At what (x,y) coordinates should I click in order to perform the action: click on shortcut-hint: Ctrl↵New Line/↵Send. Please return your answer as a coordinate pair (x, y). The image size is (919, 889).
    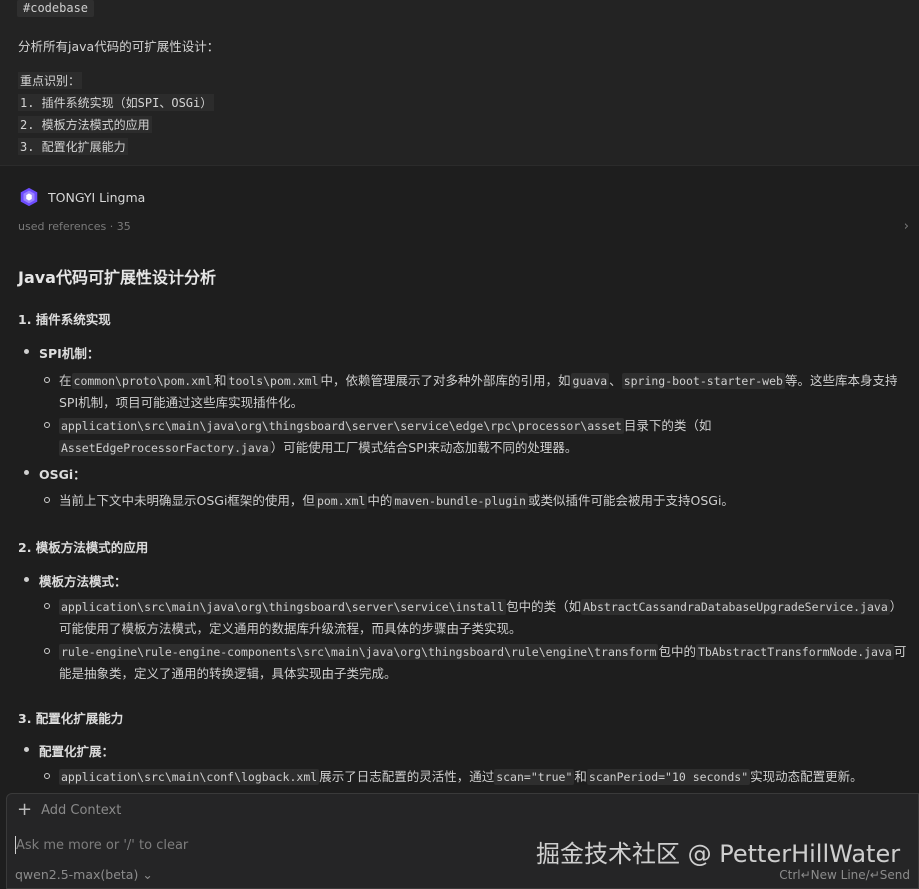
    Looking at the image, I should click on (844, 875).